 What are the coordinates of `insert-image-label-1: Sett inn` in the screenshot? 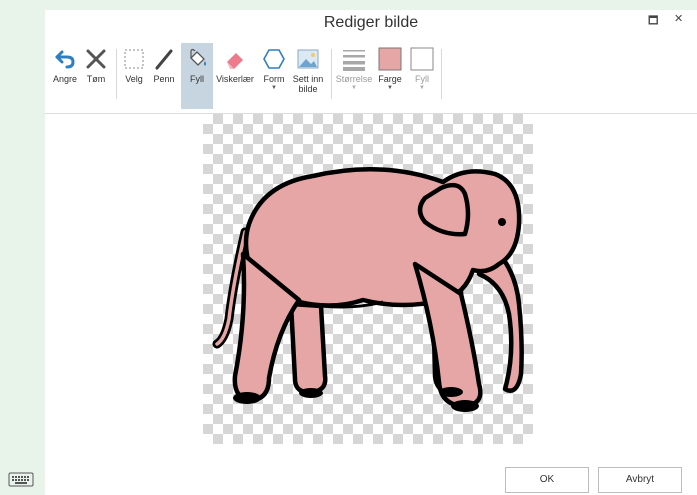 It's located at (308, 79).